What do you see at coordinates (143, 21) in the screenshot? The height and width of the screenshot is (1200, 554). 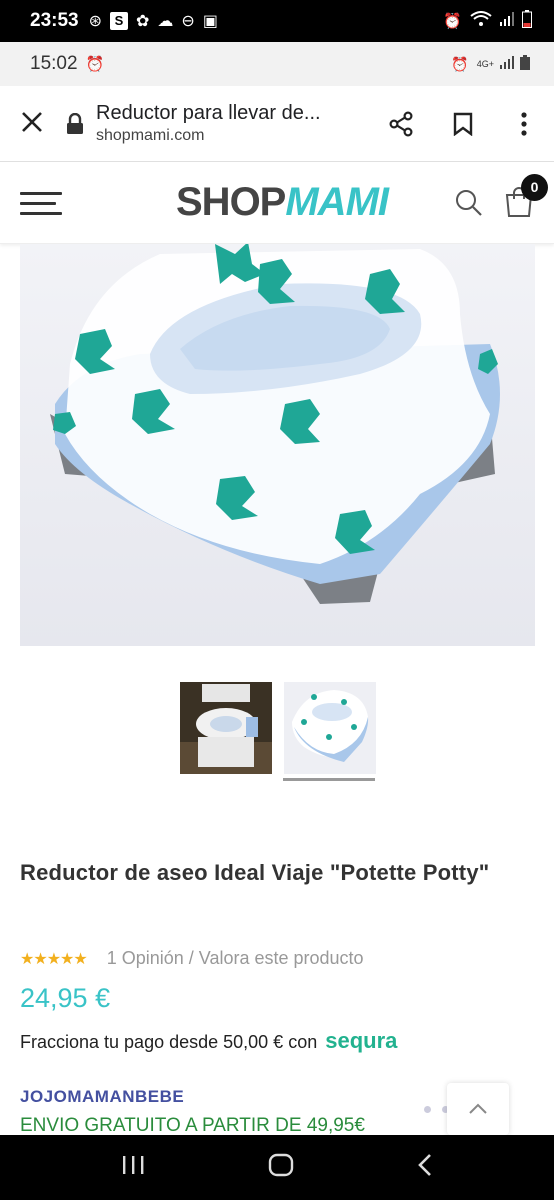 I see `puzzle-icon: ✿` at bounding box center [143, 21].